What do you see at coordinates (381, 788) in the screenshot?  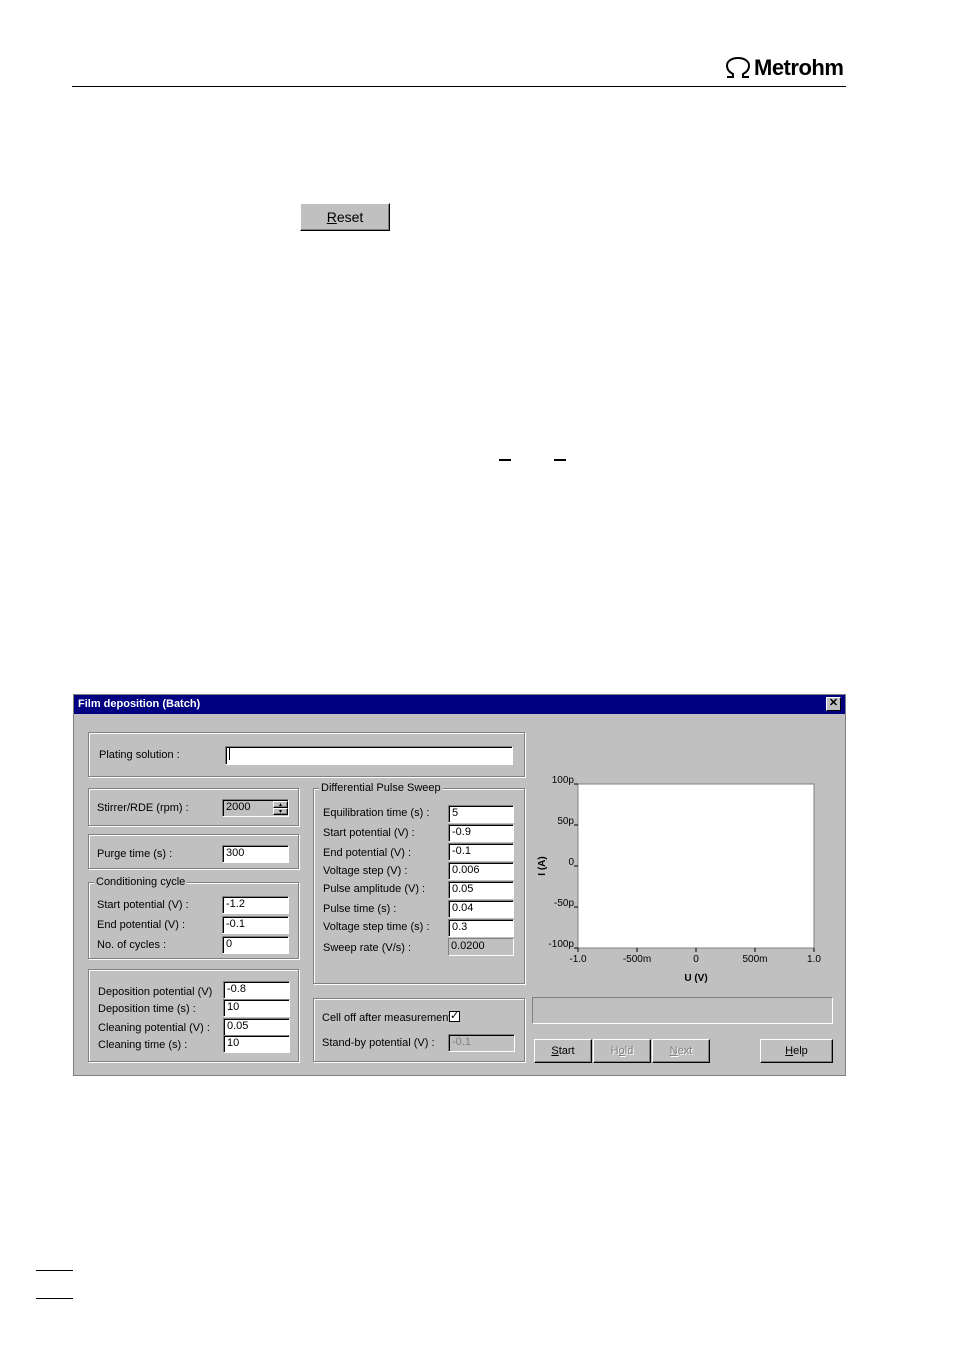 I see `dps-title: Differential Pulse Sweep` at bounding box center [381, 788].